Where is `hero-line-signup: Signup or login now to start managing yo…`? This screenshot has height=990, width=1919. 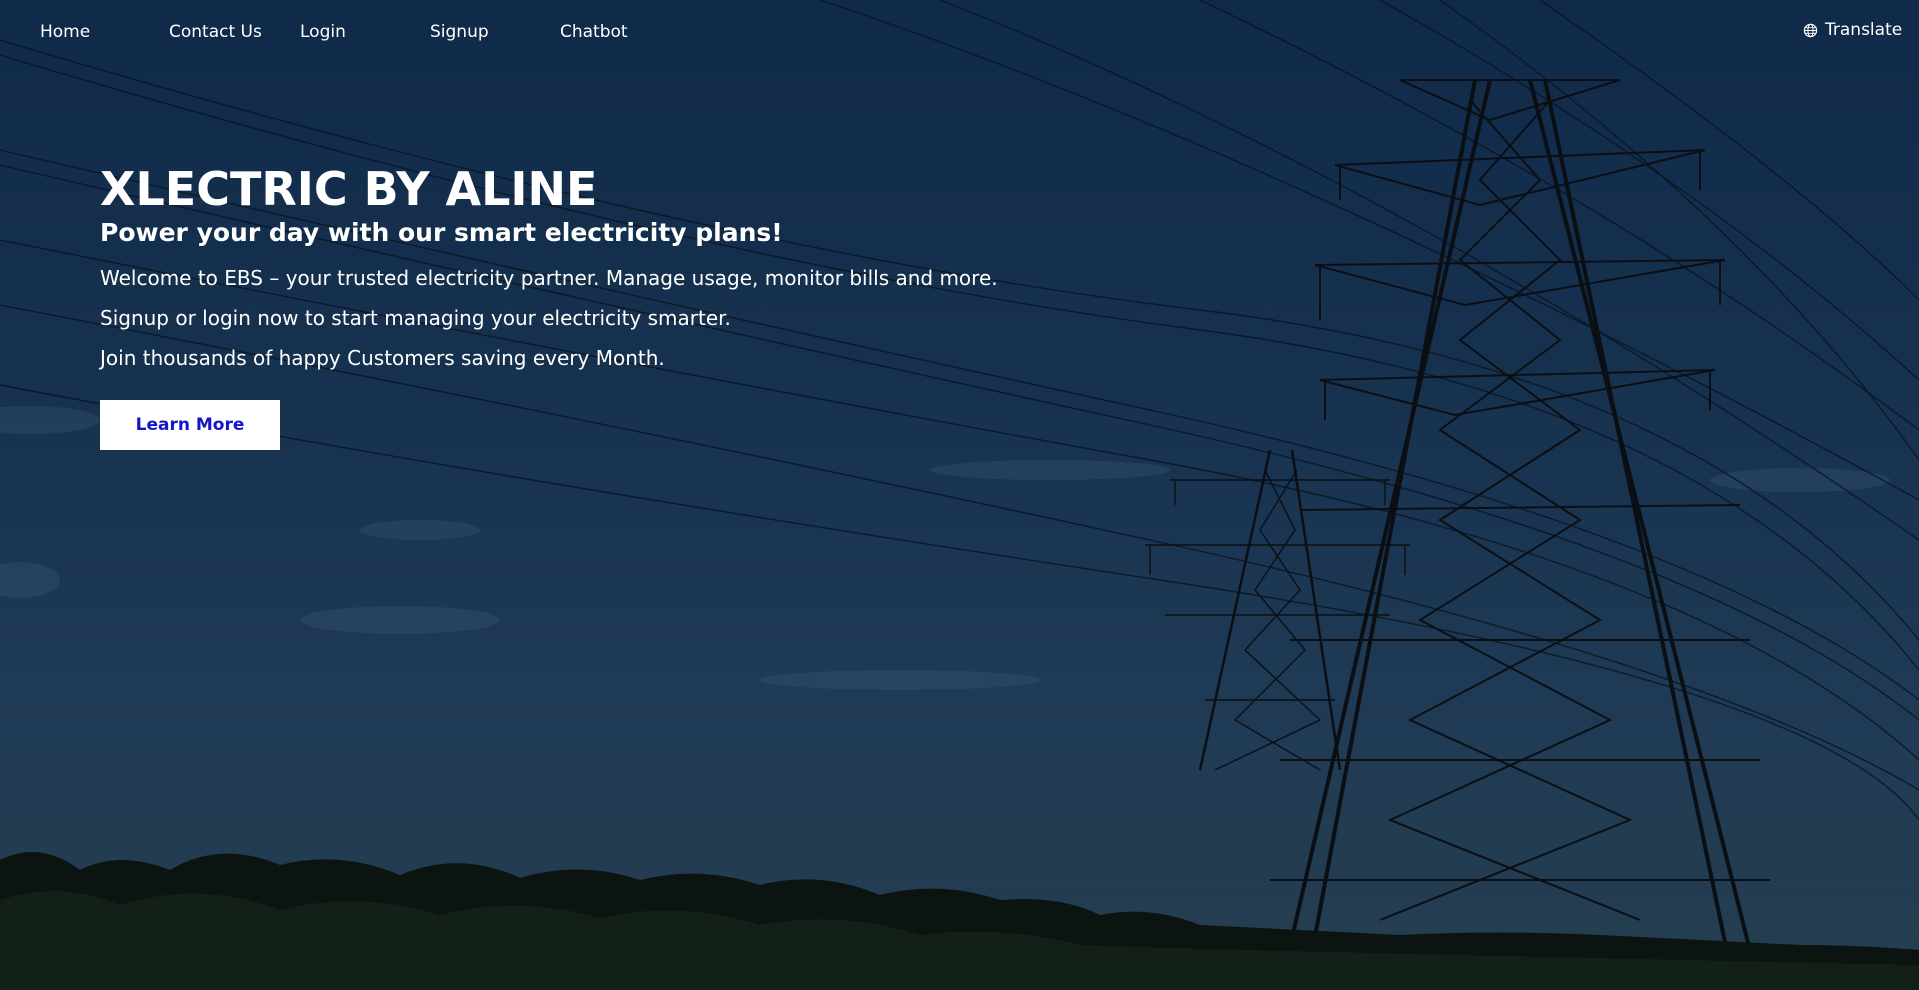
hero-line-signup: Signup or login now to start managing yo… is located at coordinates (415, 318).